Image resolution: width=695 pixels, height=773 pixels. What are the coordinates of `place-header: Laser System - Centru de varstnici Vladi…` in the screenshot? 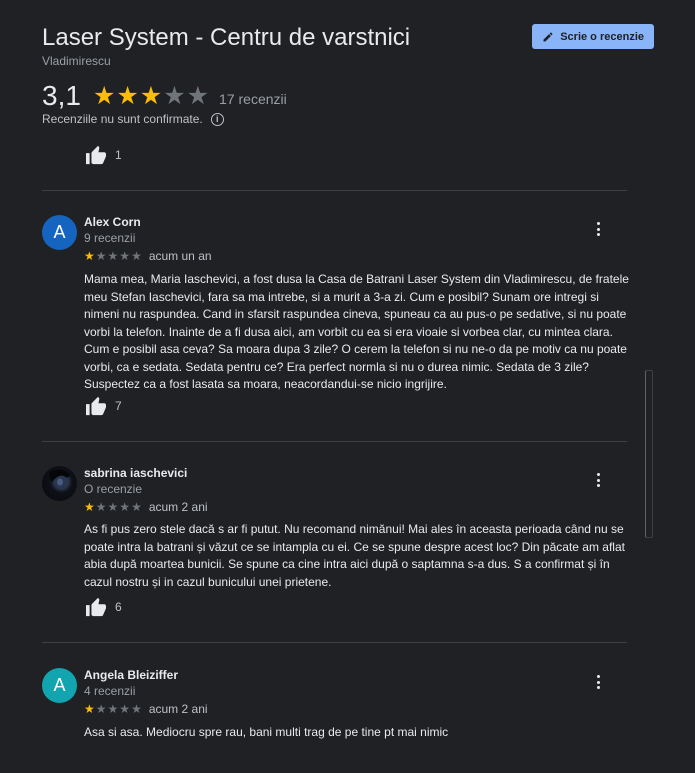 It's located at (348, 45).